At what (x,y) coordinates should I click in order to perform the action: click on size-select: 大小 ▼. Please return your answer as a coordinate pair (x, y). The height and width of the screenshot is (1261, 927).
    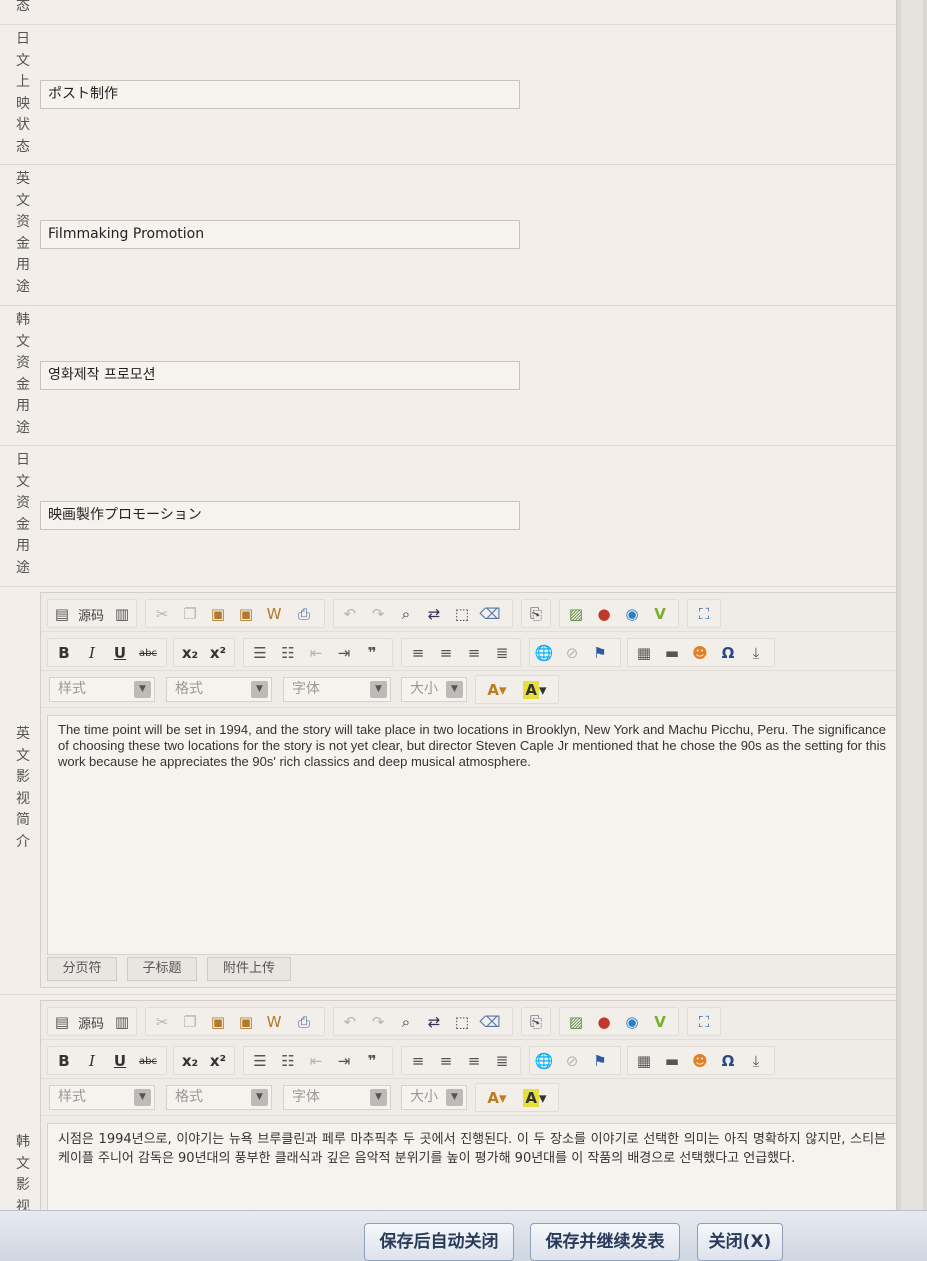
    Looking at the image, I should click on (434, 689).